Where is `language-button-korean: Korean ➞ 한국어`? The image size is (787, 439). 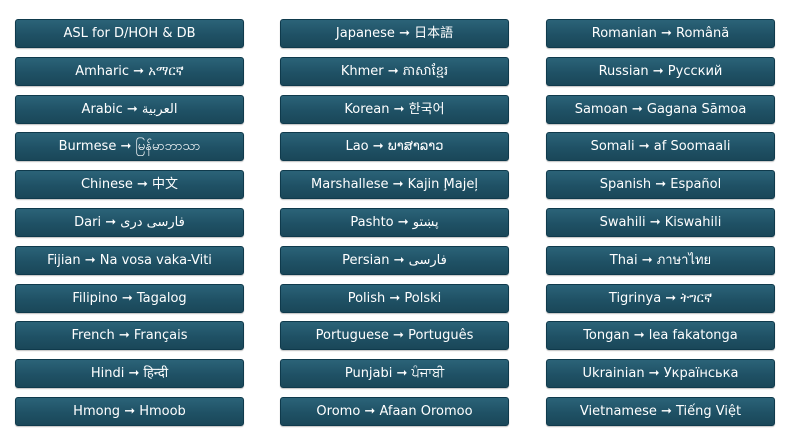 language-button-korean: Korean ➞ 한국어 is located at coordinates (394, 109).